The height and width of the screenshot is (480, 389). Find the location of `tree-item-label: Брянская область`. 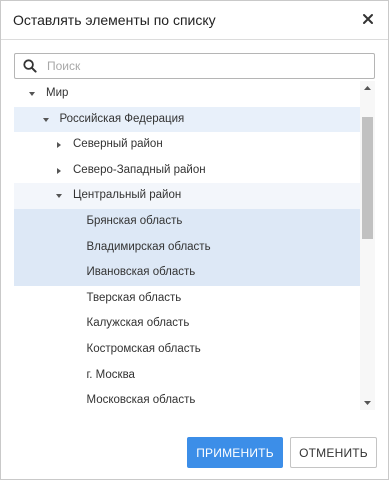

tree-item-label: Брянская область is located at coordinates (134, 221).